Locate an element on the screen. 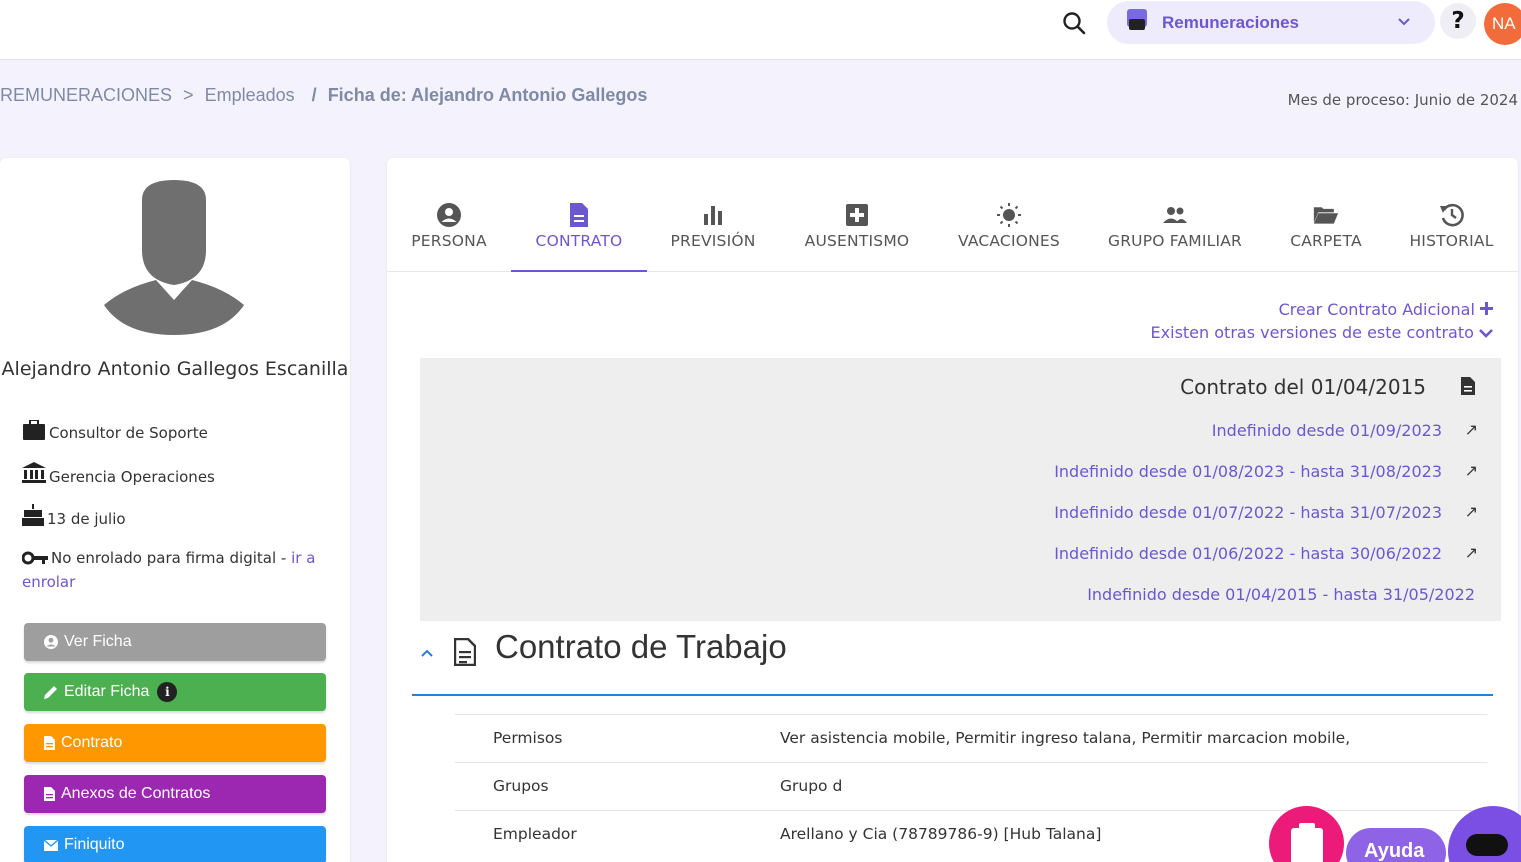 This screenshot has height=862, width=1521. tab-ausentismo: AUSENTISMO is located at coordinates (857, 235).